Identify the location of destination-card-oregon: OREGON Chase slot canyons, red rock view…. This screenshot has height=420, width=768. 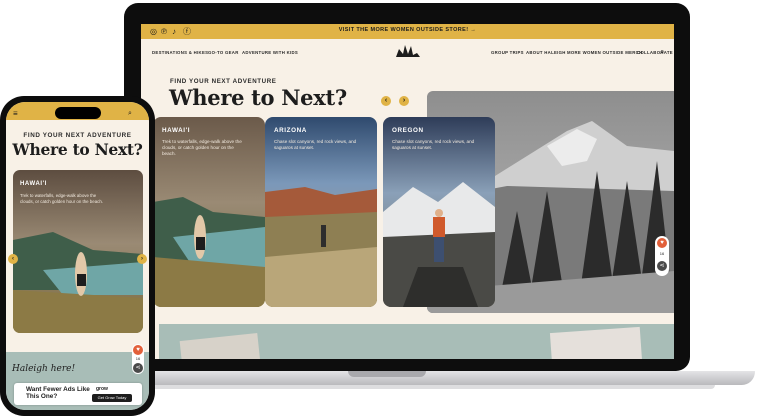
(439, 212).